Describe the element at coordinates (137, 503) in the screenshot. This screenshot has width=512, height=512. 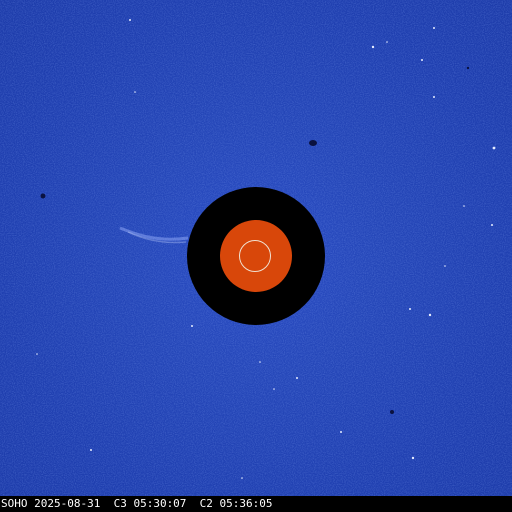
I see `caption-text: SOHO 2025-08-31 C3 05:30:07 C2 05:36:05` at that location.